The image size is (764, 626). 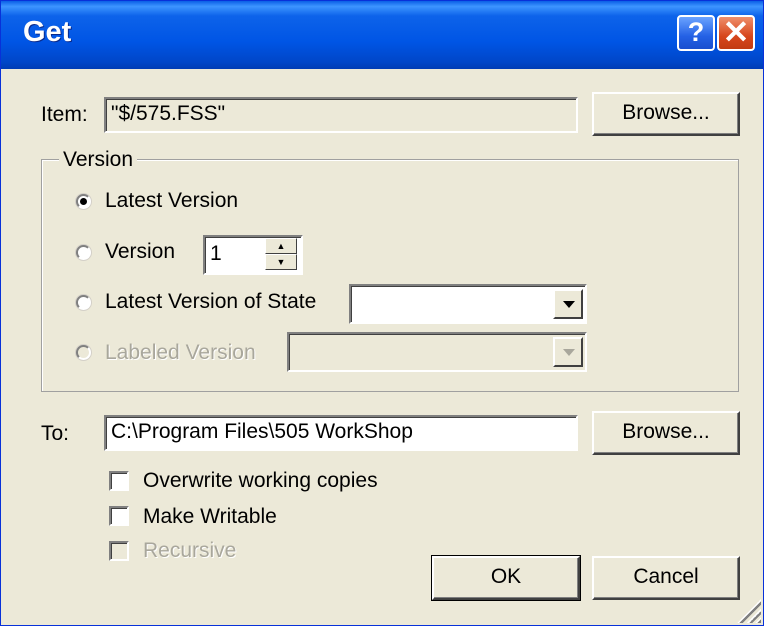 I want to click on help-icon: ?, so click(x=696, y=32).